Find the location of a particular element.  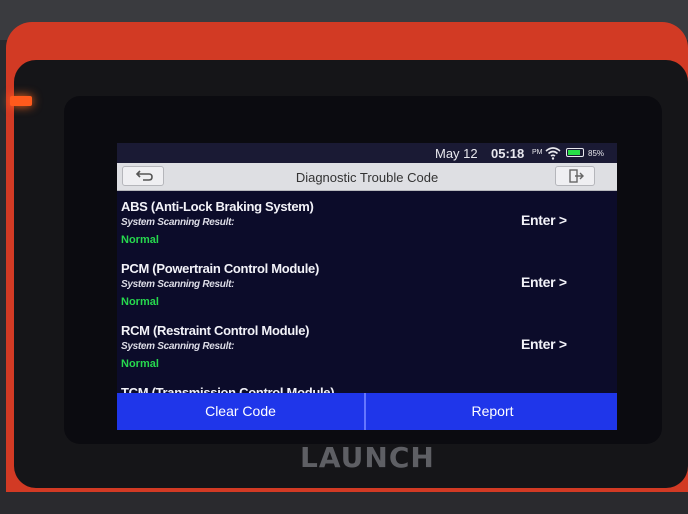

status-bar: May 12 05:18 PM 85% is located at coordinates (367, 153).